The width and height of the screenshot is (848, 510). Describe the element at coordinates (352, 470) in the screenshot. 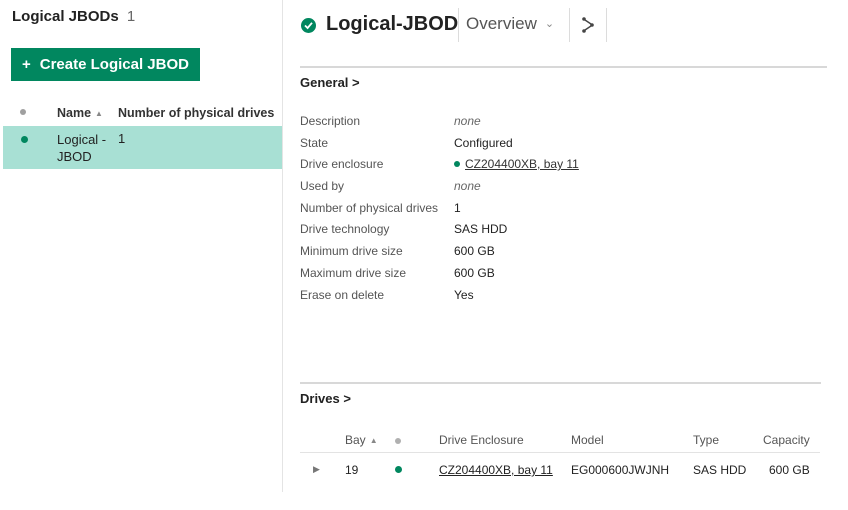

I see `drive-bay: 19` at that location.